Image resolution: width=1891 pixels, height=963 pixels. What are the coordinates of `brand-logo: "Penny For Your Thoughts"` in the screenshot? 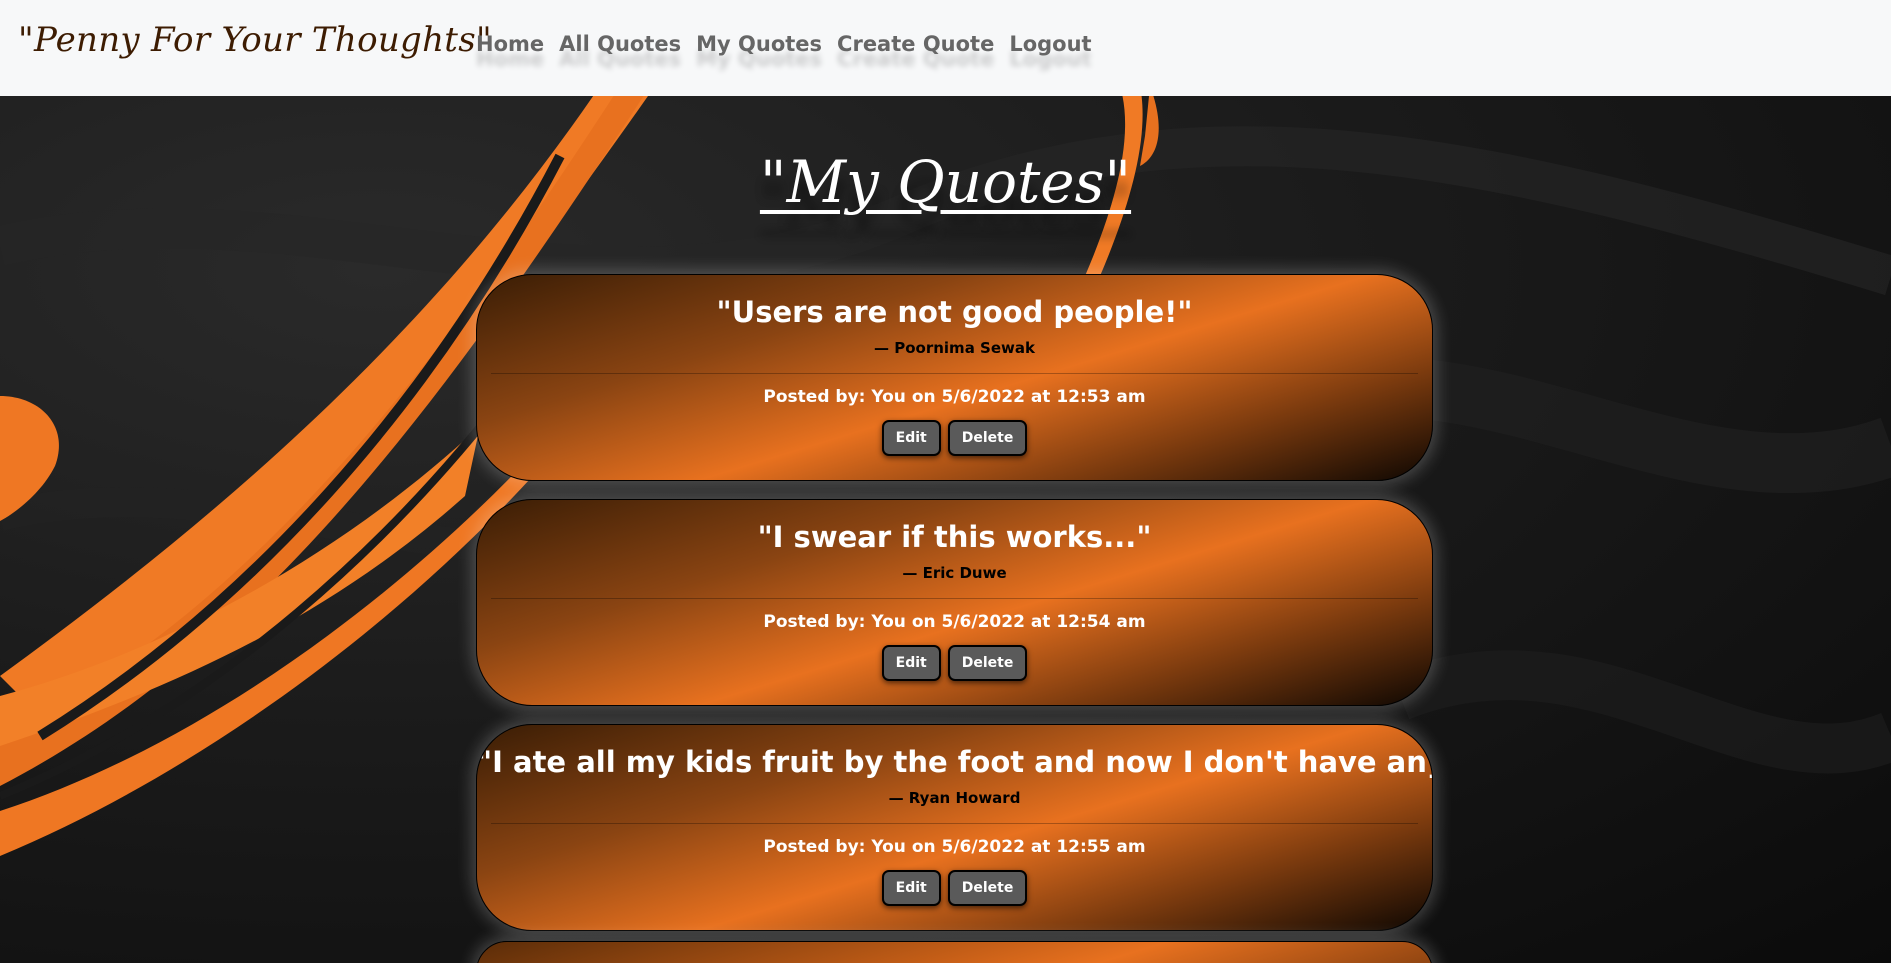 It's located at (255, 40).